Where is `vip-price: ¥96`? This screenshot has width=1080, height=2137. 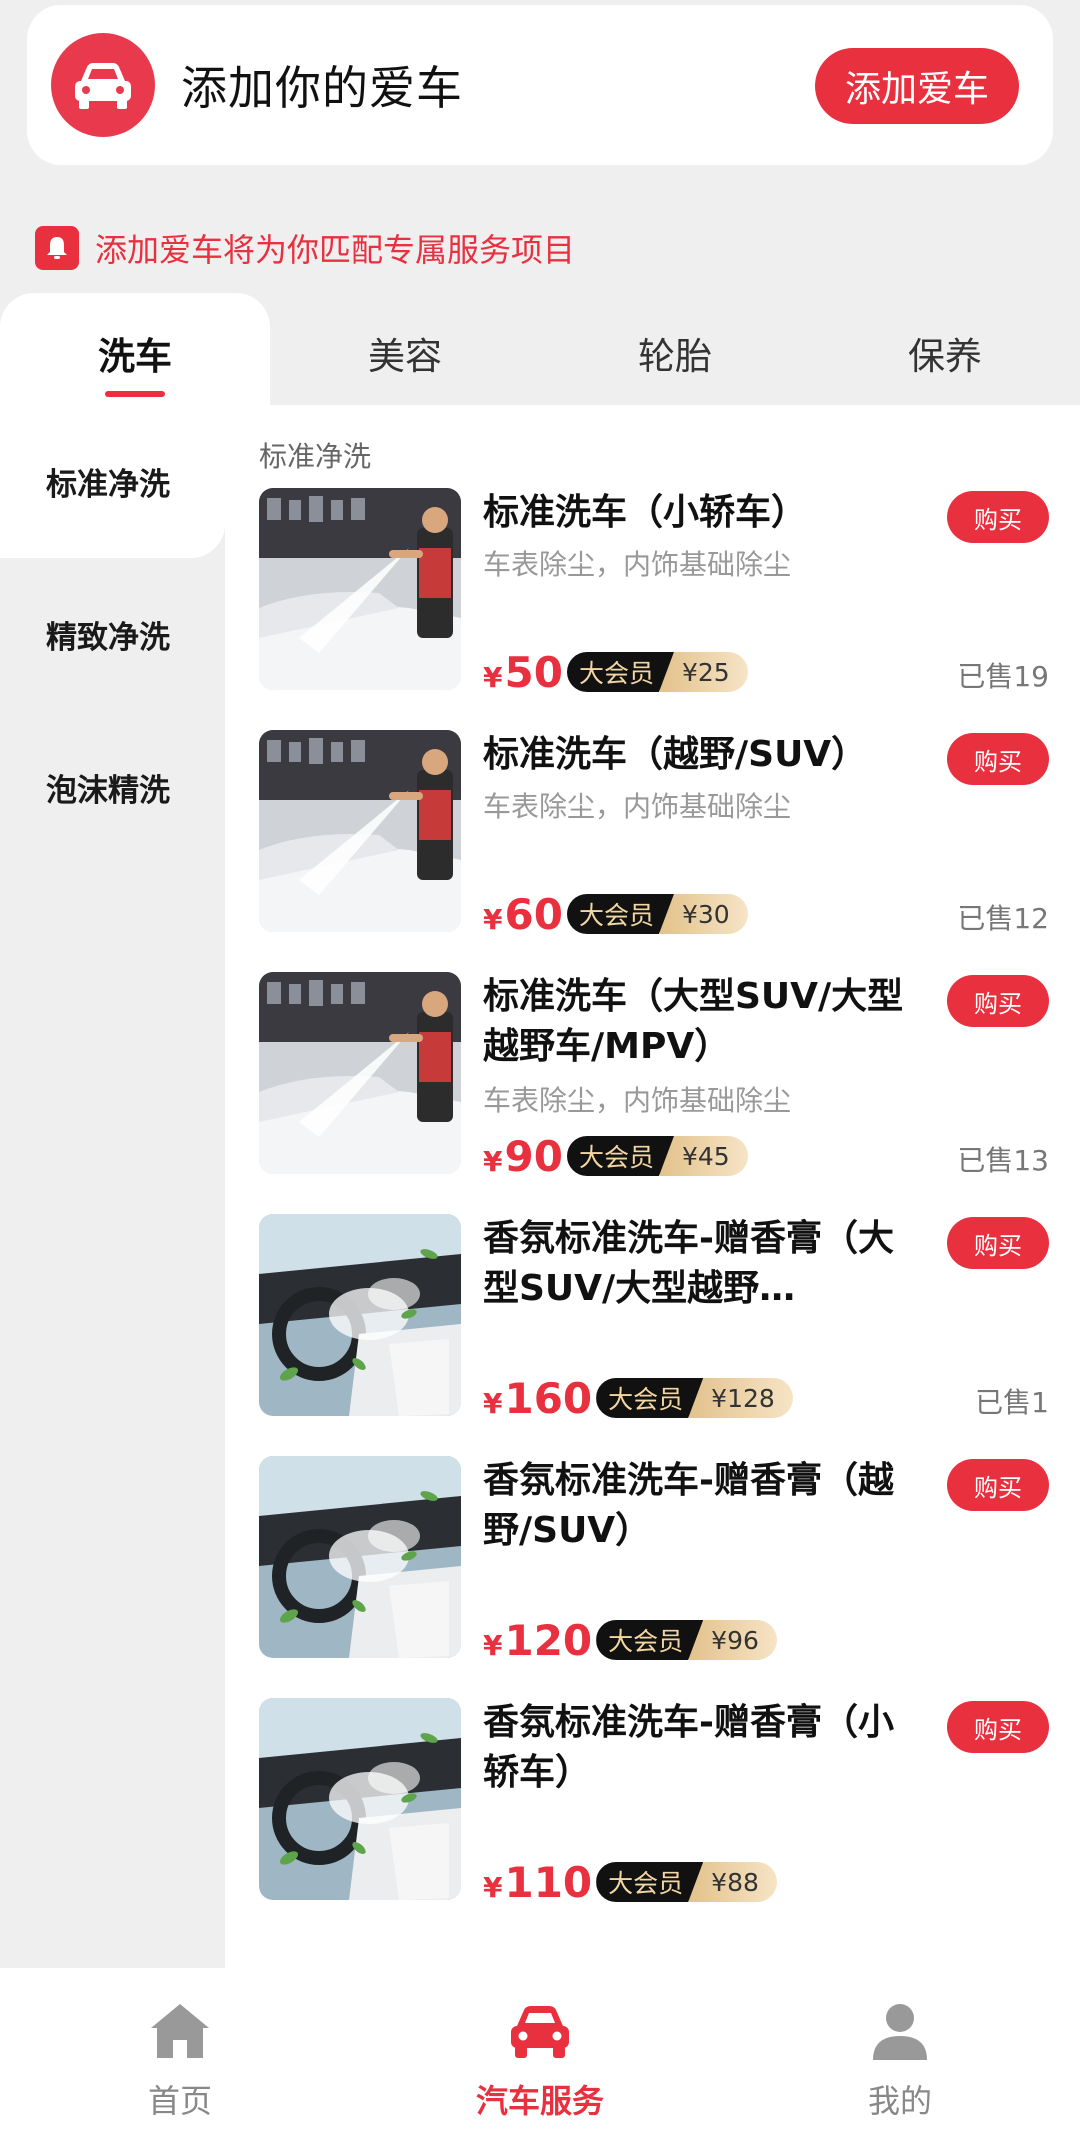
vip-price: ¥96 is located at coordinates (733, 1640).